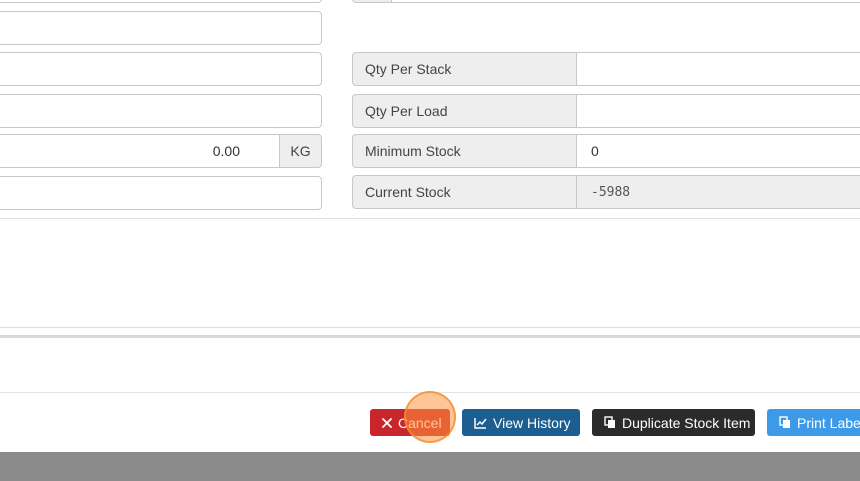 This screenshot has height=481, width=860. I want to click on duplicate-stock-item-label: Duplicate Stock Item, so click(686, 422).